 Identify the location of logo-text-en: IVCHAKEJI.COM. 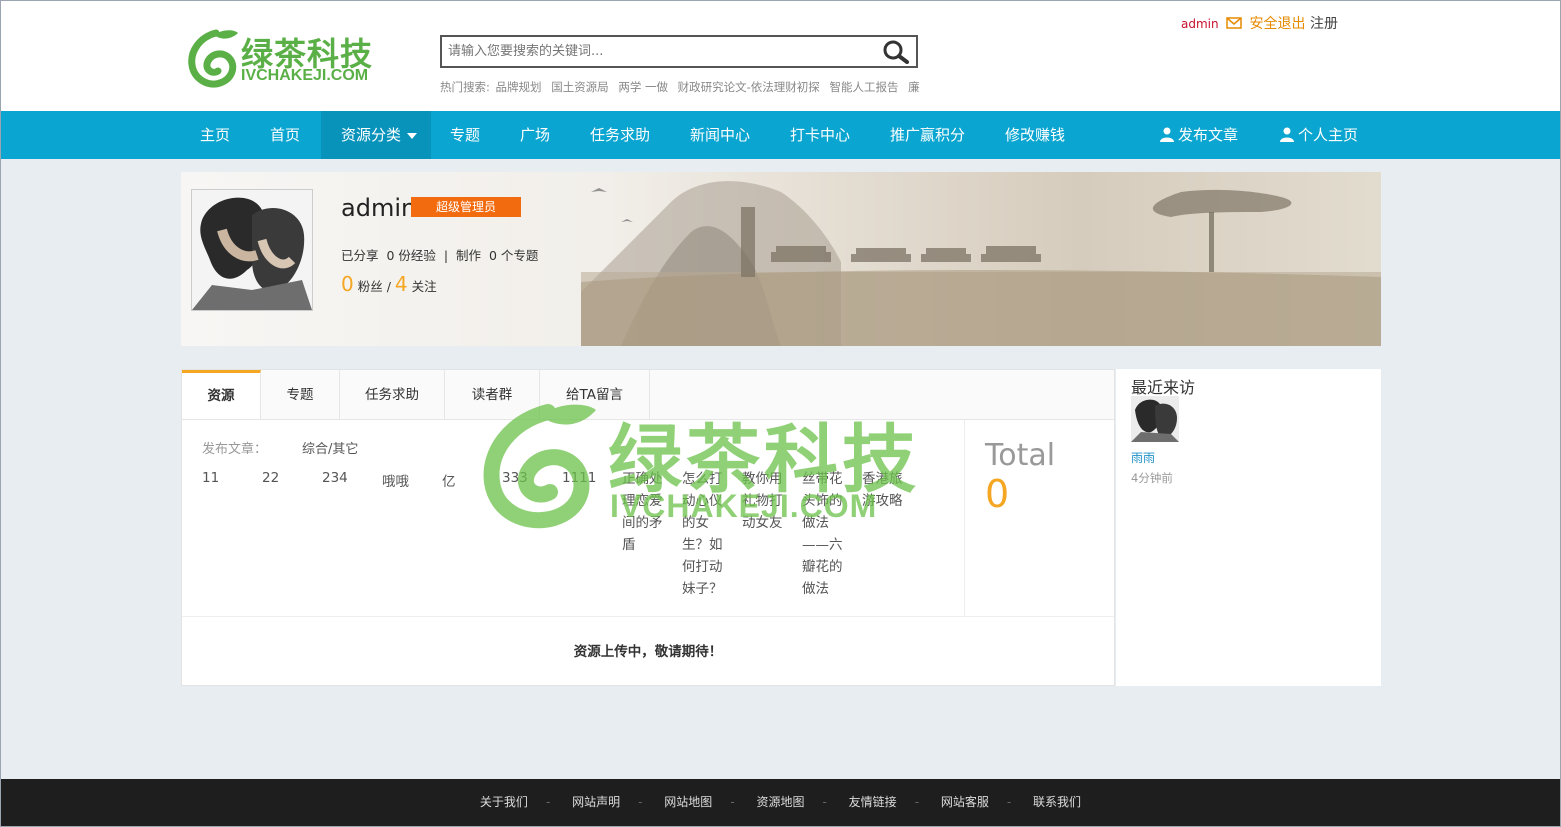
(305, 75).